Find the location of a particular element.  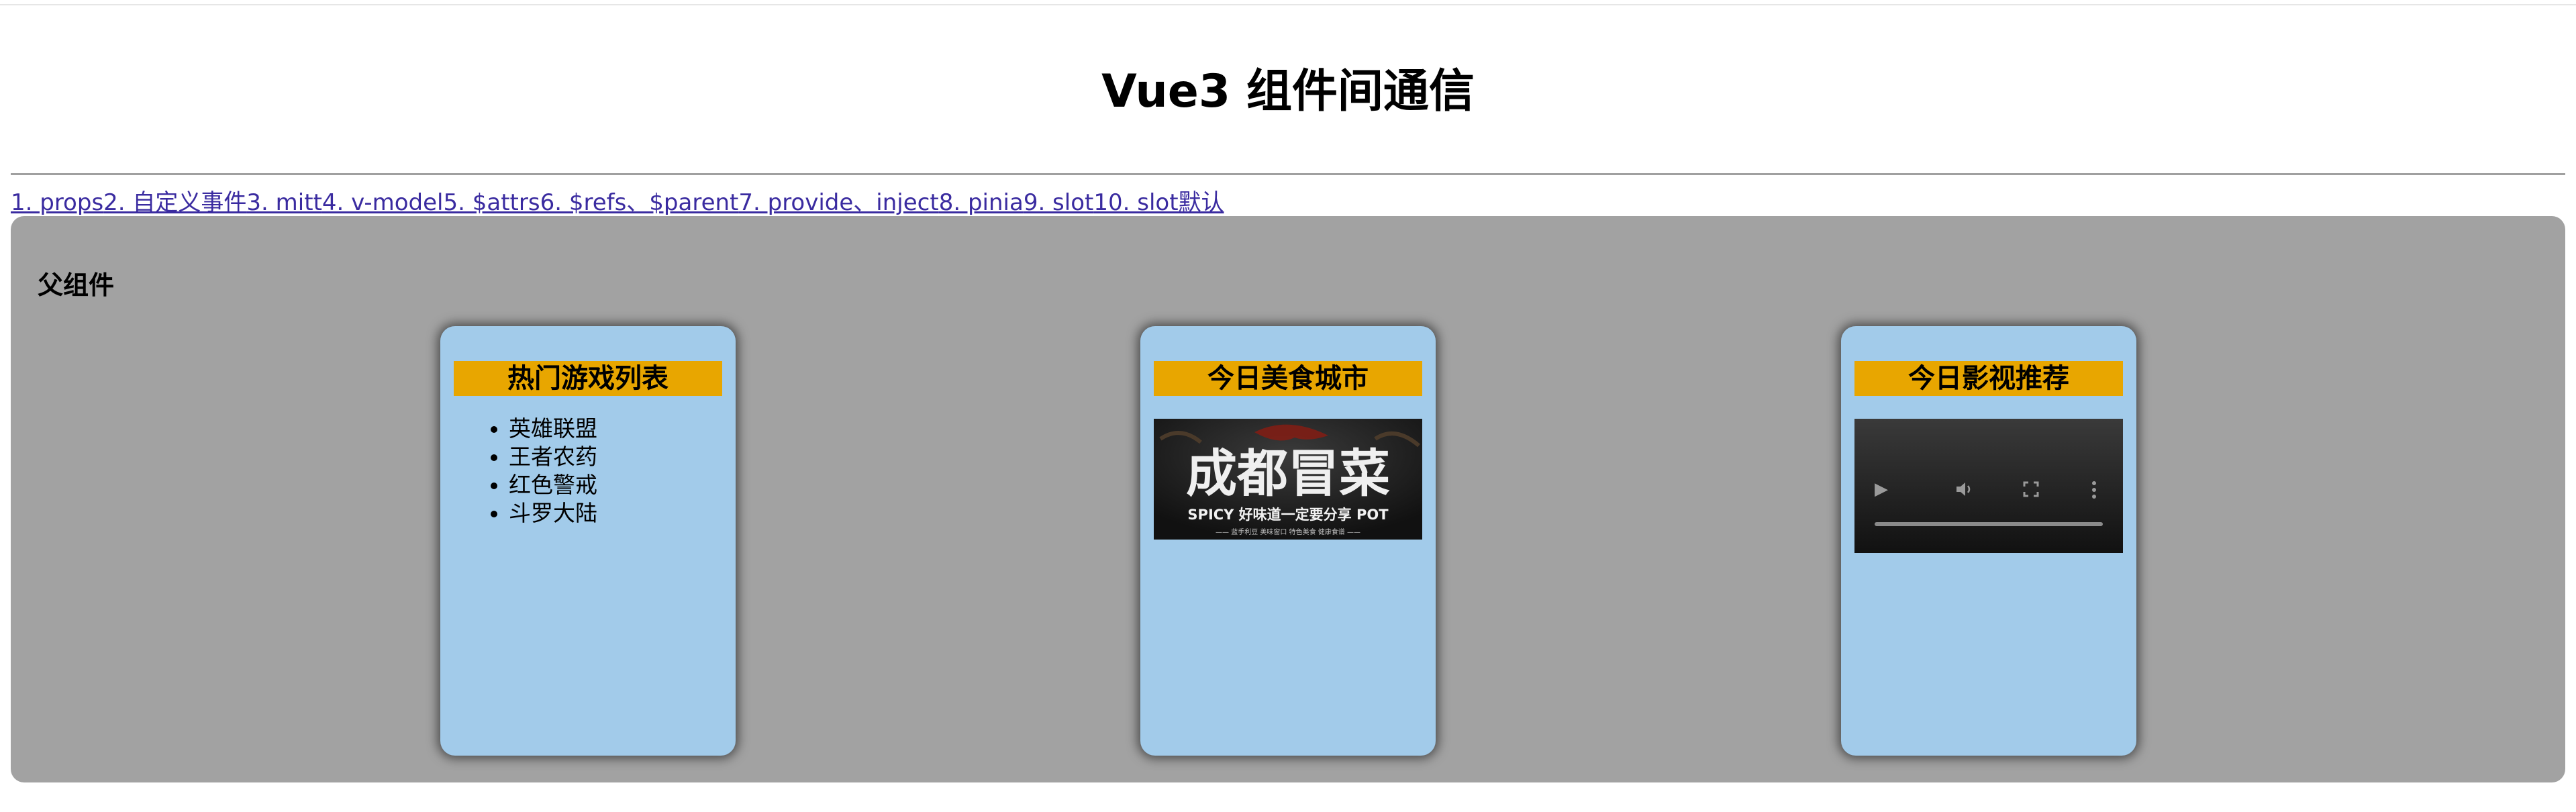

food-banner-headline: 成都冒菜 is located at coordinates (1288, 473).